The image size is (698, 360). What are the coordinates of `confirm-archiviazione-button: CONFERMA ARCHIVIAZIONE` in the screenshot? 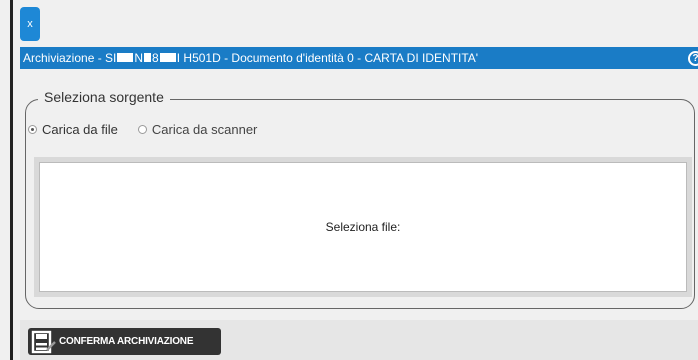 It's located at (124, 341).